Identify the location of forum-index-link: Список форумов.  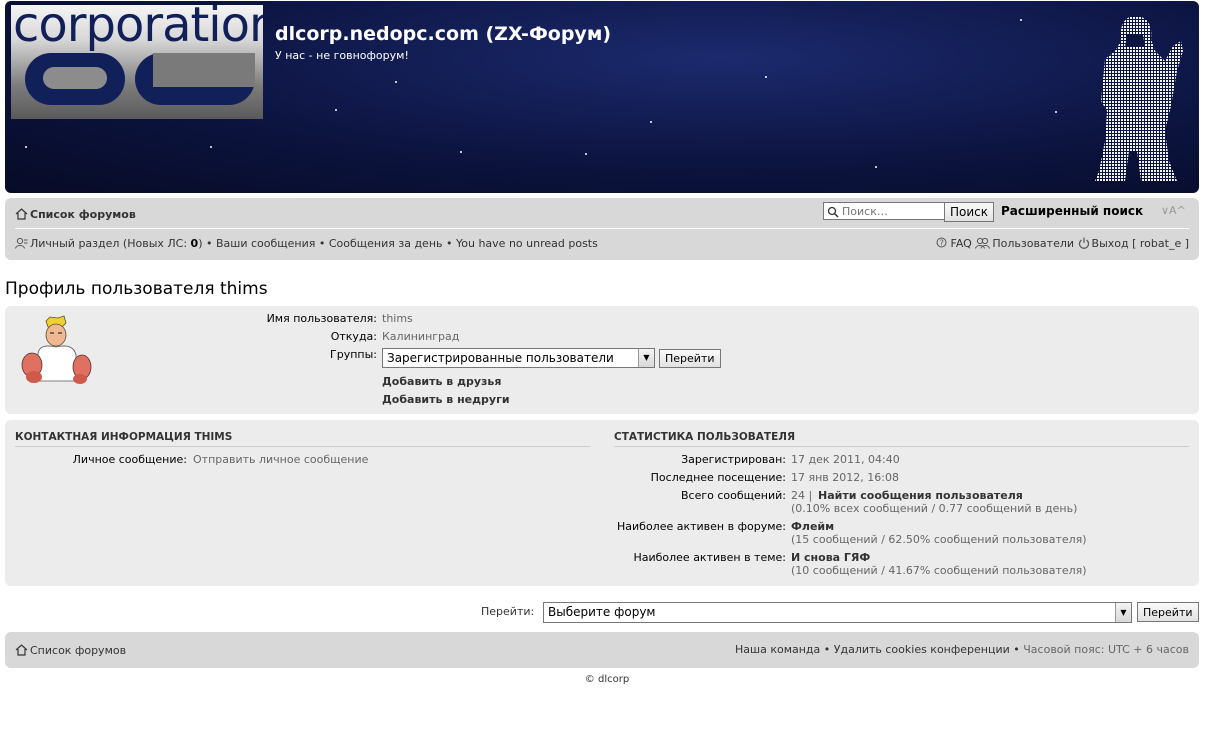
(75, 214).